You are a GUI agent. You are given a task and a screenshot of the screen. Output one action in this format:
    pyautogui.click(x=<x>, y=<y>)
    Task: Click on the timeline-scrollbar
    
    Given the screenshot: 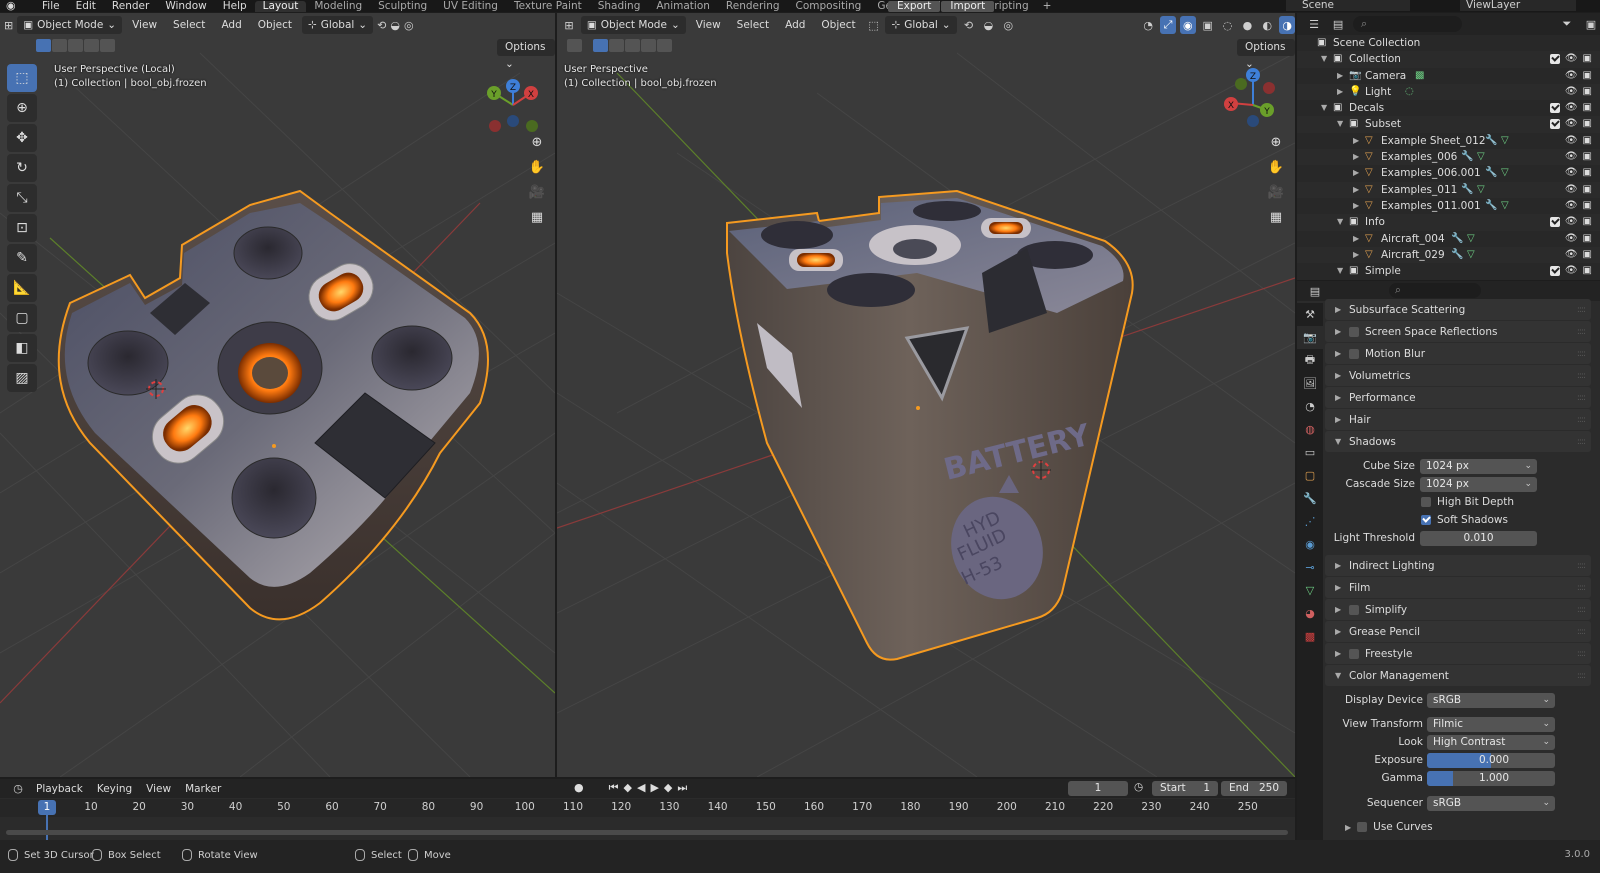 What is the action you would take?
    pyautogui.click(x=647, y=832)
    